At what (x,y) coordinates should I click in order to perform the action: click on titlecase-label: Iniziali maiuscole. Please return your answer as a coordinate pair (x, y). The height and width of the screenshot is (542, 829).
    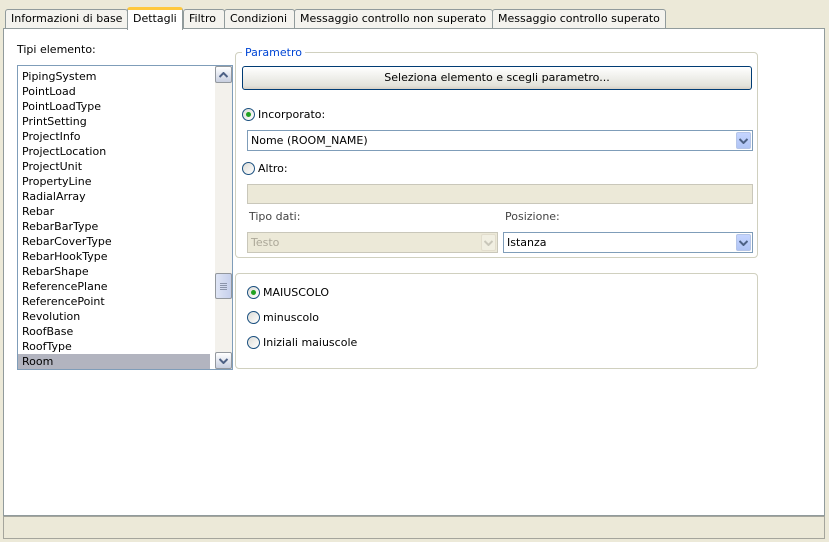
    Looking at the image, I should click on (310, 342).